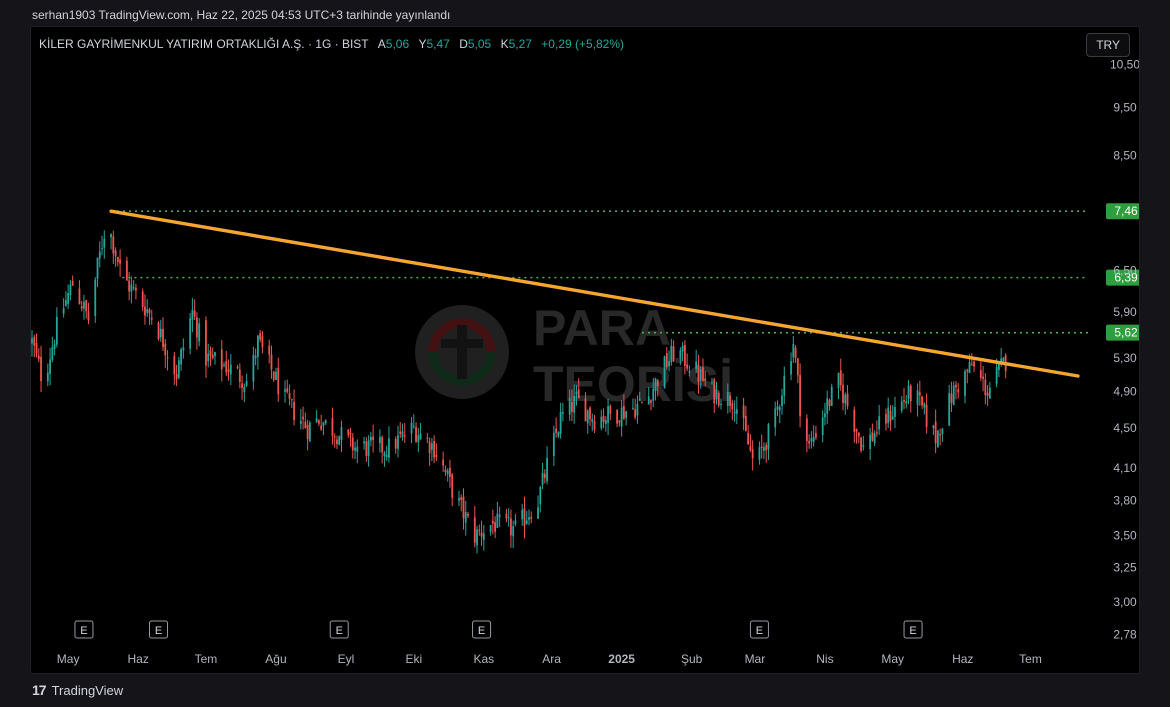 This screenshot has width=1170, height=707. What do you see at coordinates (520, 44) in the screenshot?
I see `close-value: 5,27` at bounding box center [520, 44].